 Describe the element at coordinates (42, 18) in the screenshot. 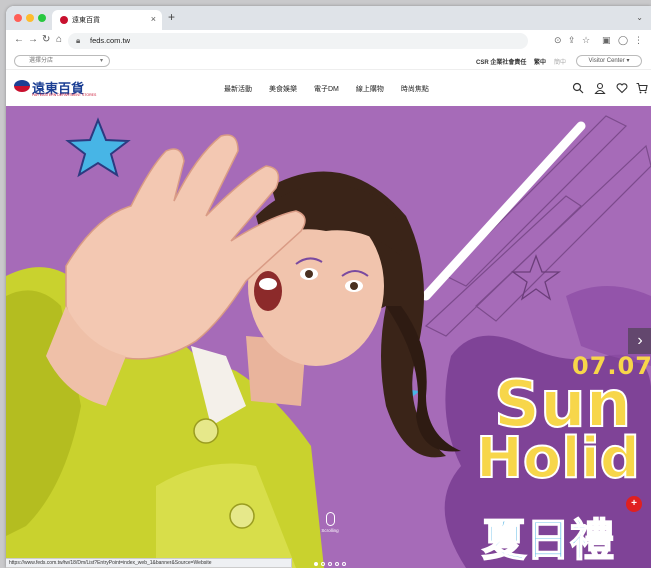

I see `window-maximize-button` at that location.